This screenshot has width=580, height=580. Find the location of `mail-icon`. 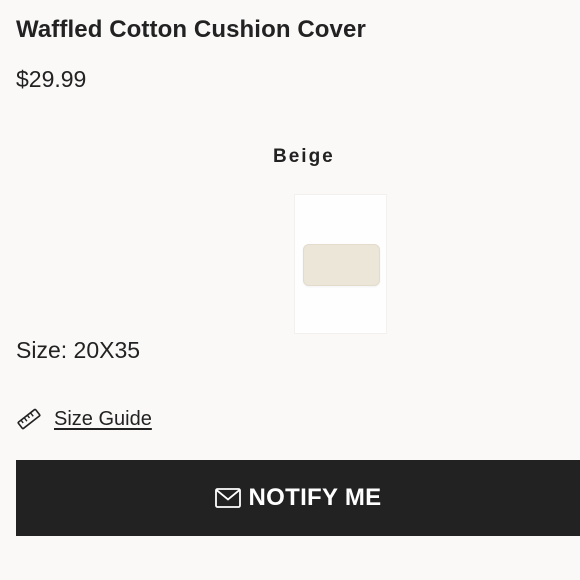

mail-icon is located at coordinates (227, 498).